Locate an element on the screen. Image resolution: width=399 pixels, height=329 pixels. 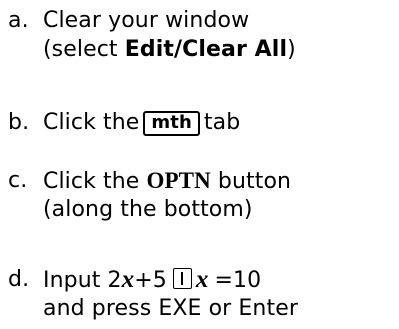
step-text-fragment: tab is located at coordinates (222, 122).